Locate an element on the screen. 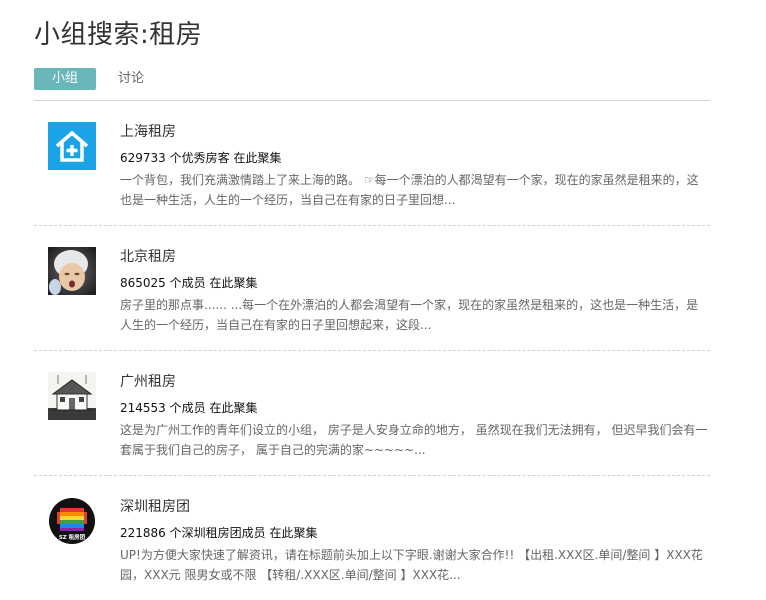  house-plus-icon is located at coordinates (72, 146).